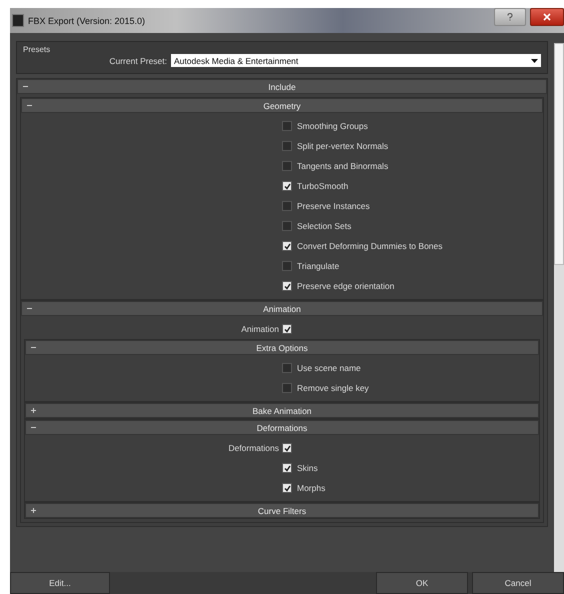 The height and width of the screenshot is (594, 564). I want to click on rollout-header: Deformations, so click(282, 427).